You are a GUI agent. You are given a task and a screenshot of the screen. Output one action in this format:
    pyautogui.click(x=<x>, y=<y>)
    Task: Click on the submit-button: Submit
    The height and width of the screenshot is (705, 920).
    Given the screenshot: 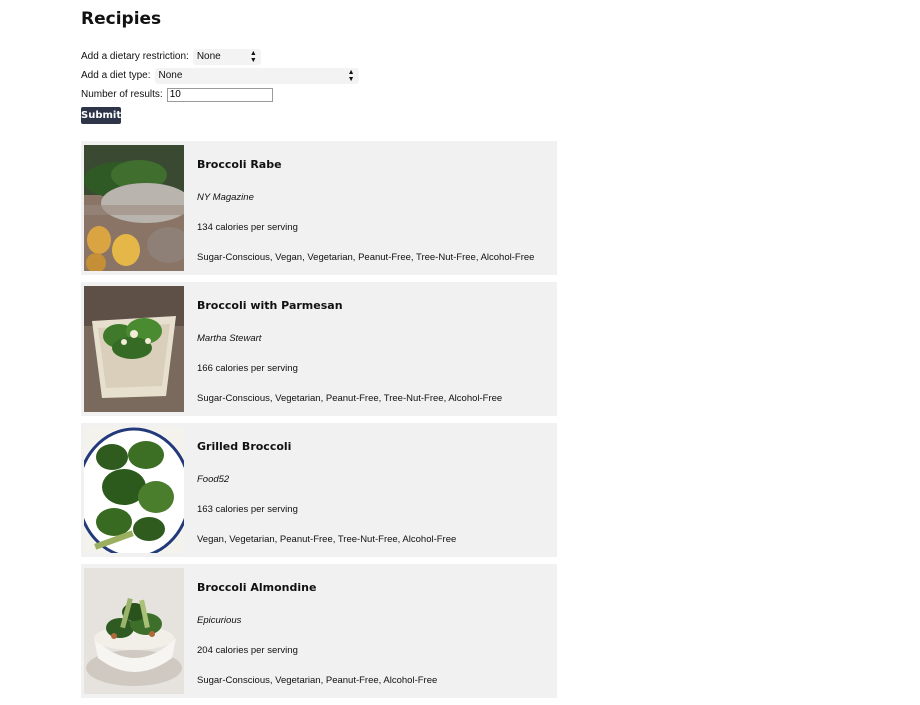 What is the action you would take?
    pyautogui.click(x=101, y=115)
    